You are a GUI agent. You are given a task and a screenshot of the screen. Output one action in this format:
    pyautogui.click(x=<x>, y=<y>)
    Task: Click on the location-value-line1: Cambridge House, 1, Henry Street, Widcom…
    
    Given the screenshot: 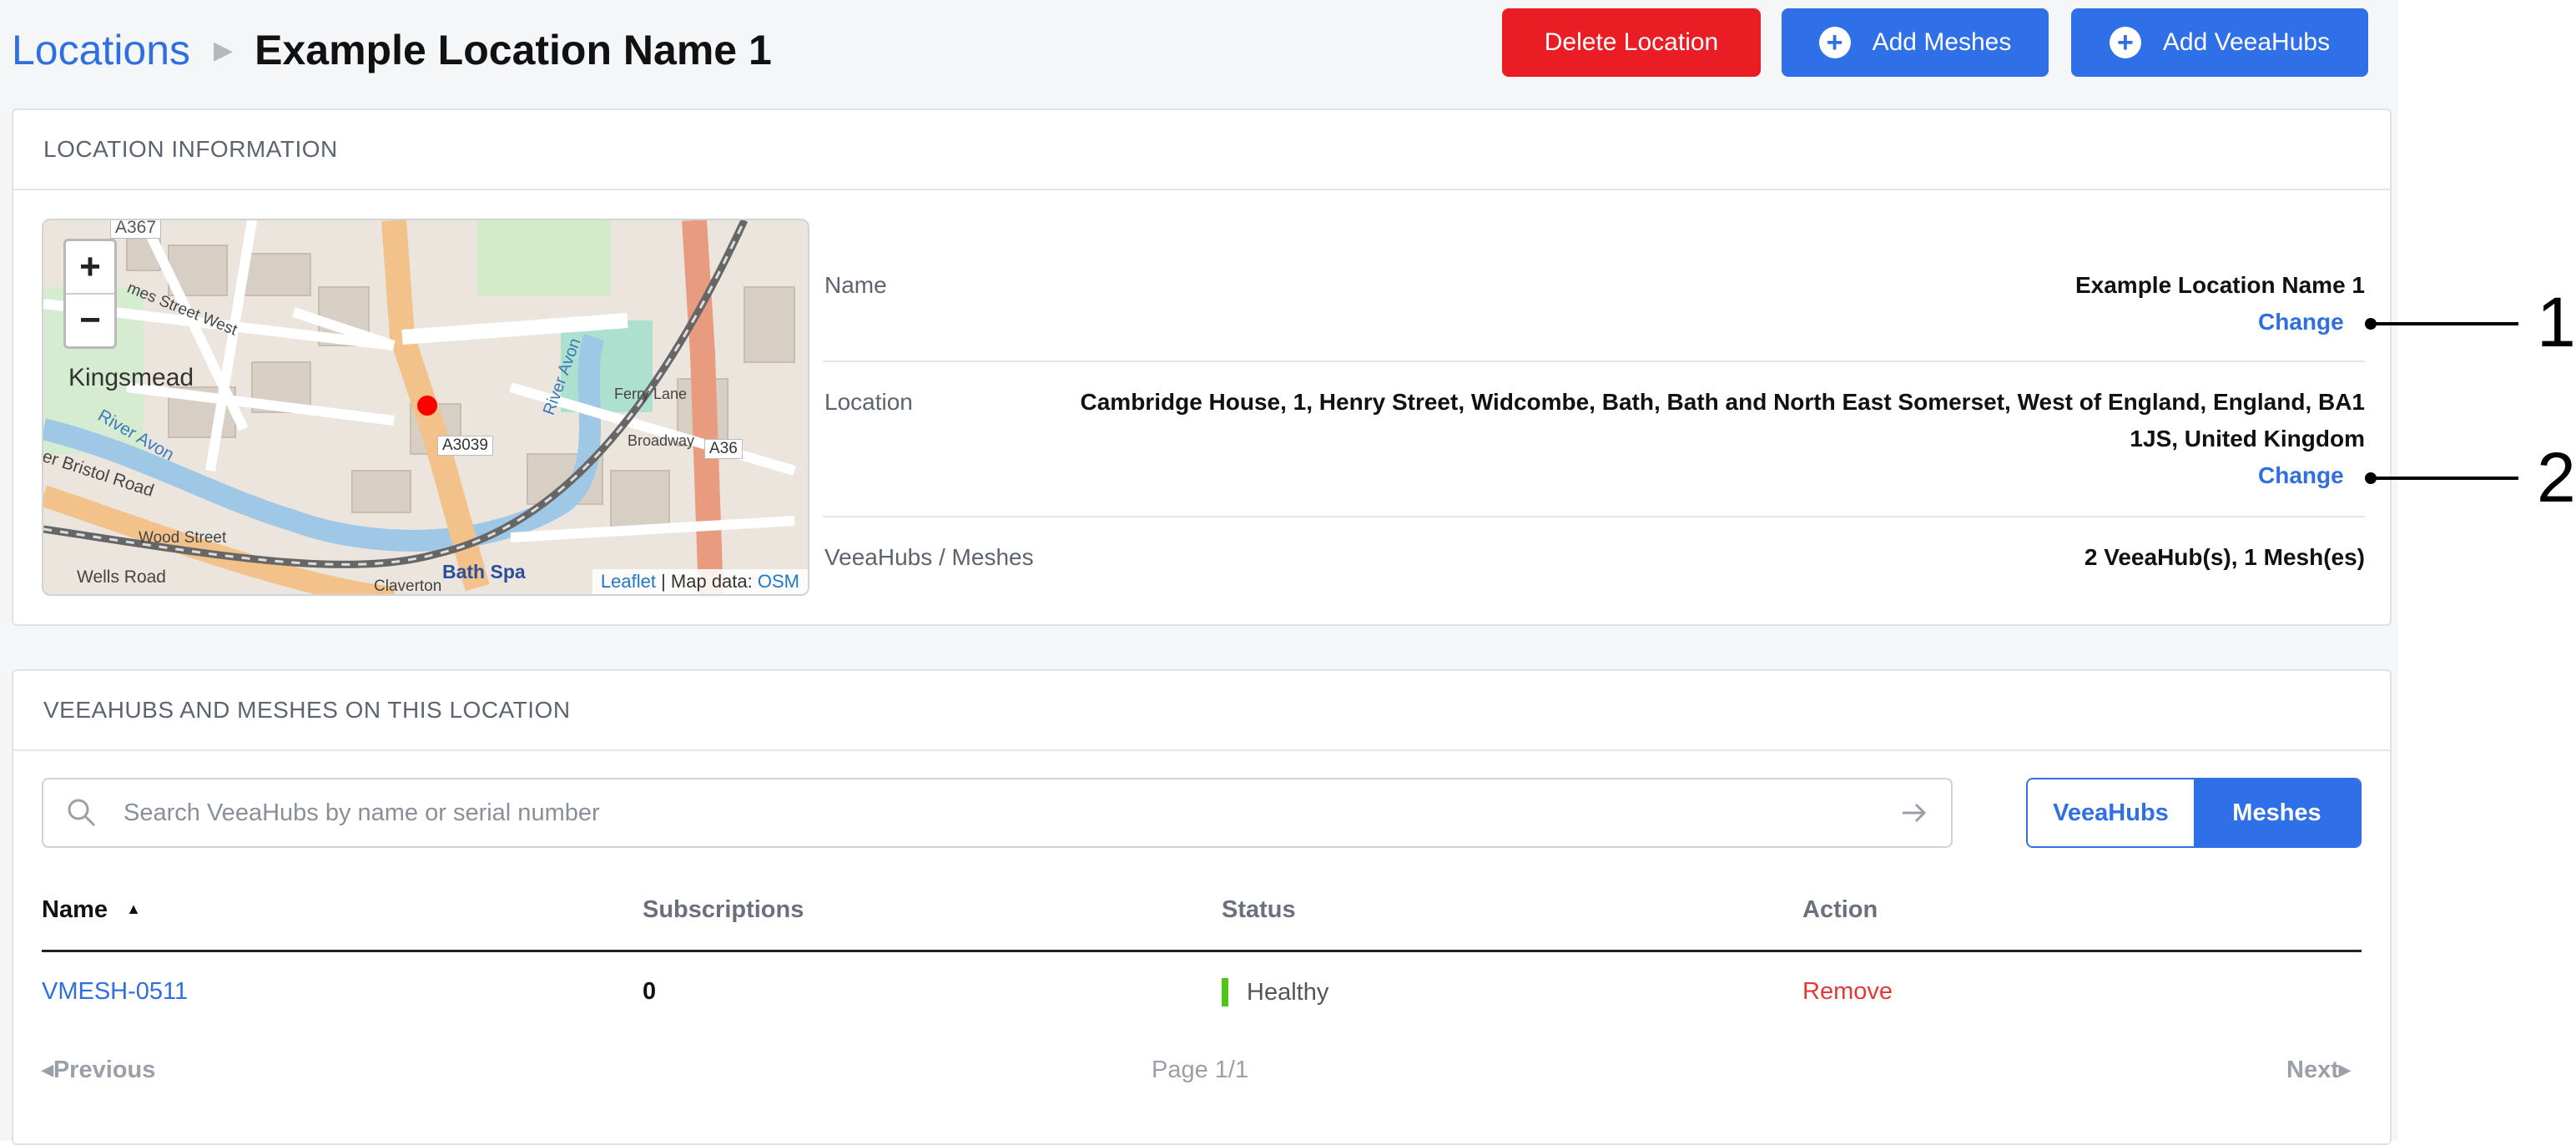 What is the action you would take?
    pyautogui.click(x=1722, y=402)
    